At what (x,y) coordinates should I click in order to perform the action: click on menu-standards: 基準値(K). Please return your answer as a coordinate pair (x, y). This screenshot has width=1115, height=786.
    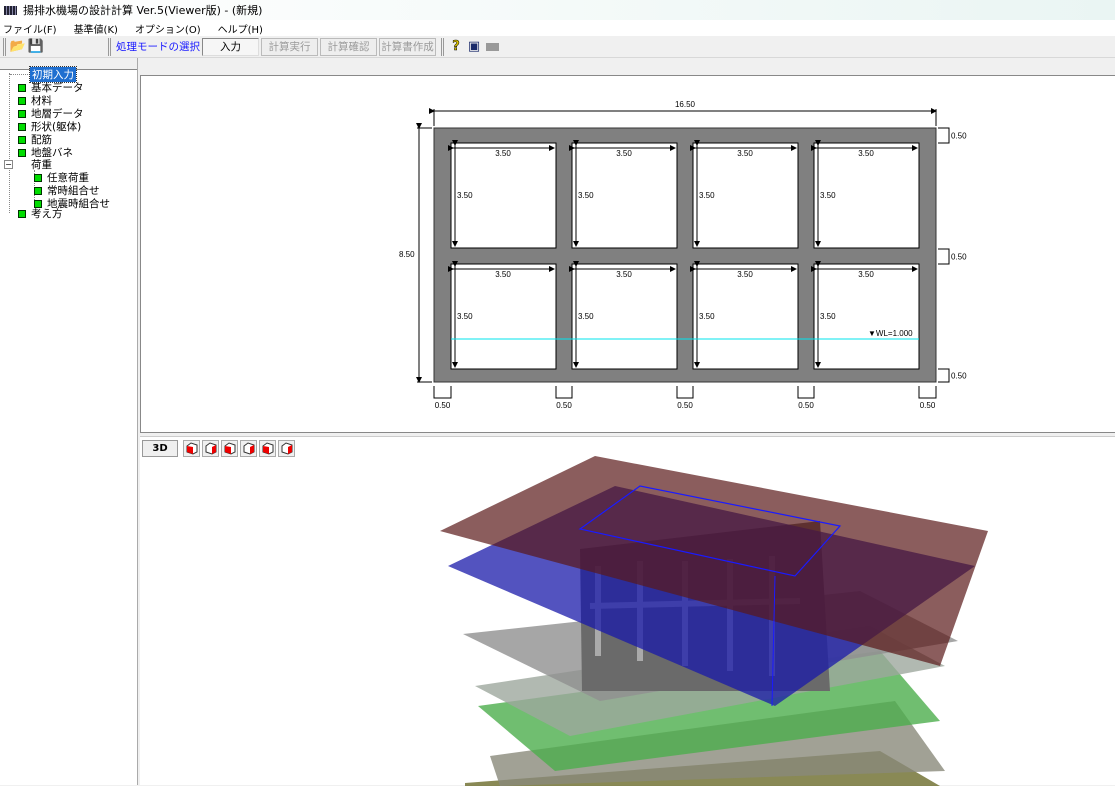
    Looking at the image, I should click on (97, 28).